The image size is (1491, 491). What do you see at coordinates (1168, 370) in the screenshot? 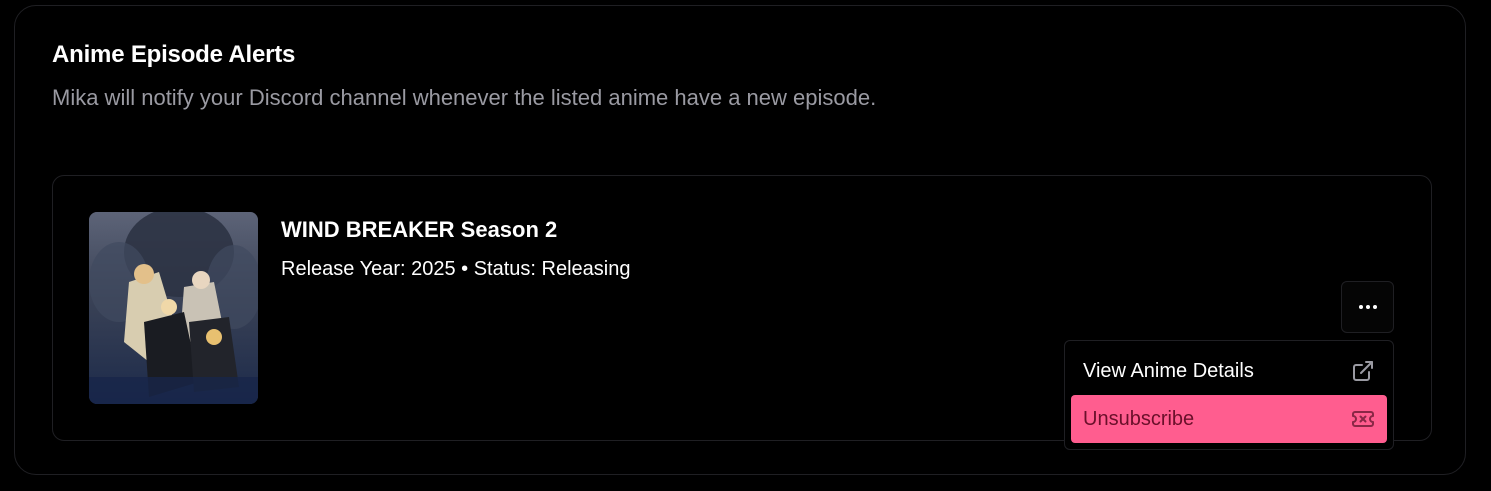
I see `view-anime-details-label: View Anime Details` at bounding box center [1168, 370].